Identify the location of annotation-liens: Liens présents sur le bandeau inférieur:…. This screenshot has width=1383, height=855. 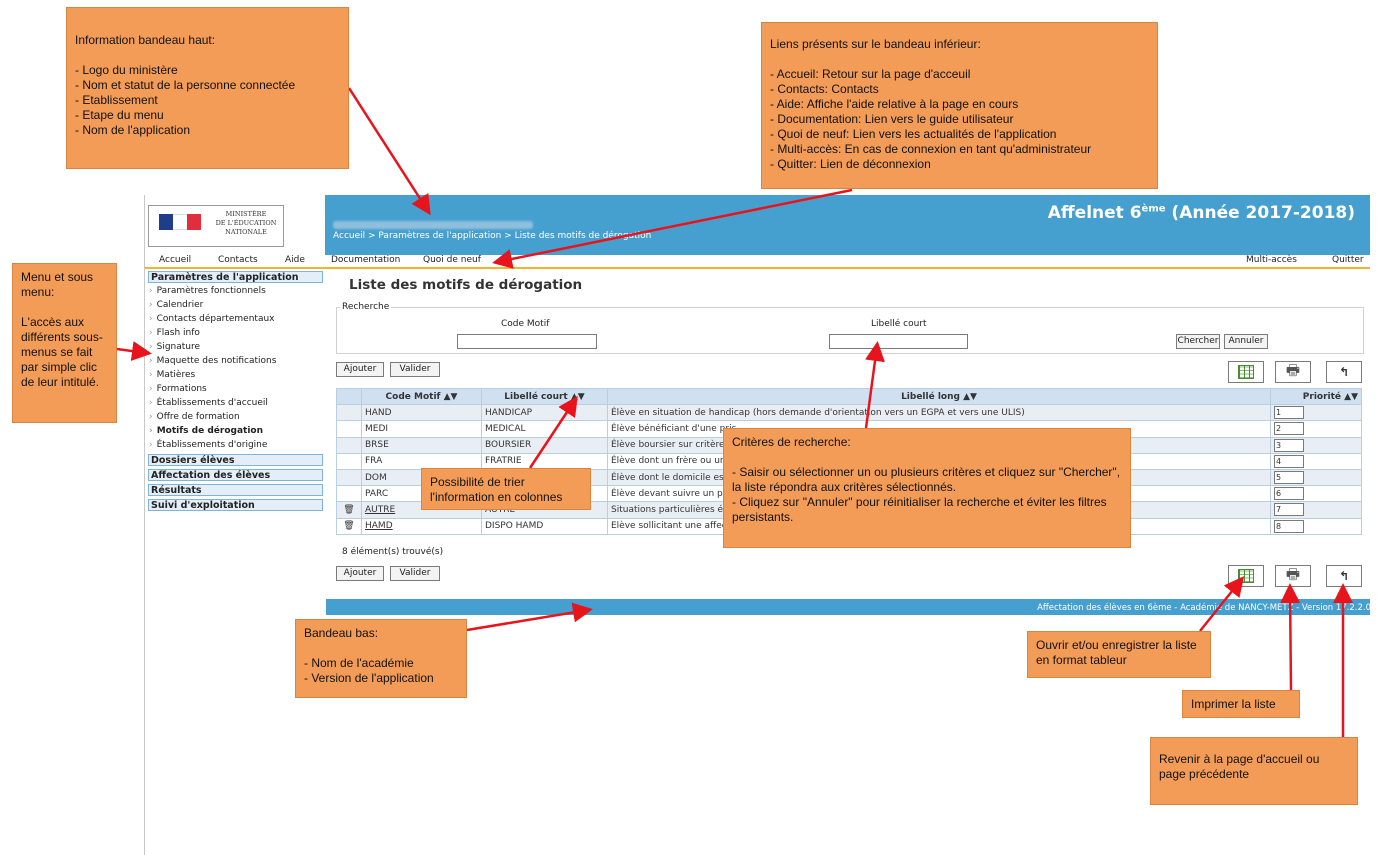
(959, 105).